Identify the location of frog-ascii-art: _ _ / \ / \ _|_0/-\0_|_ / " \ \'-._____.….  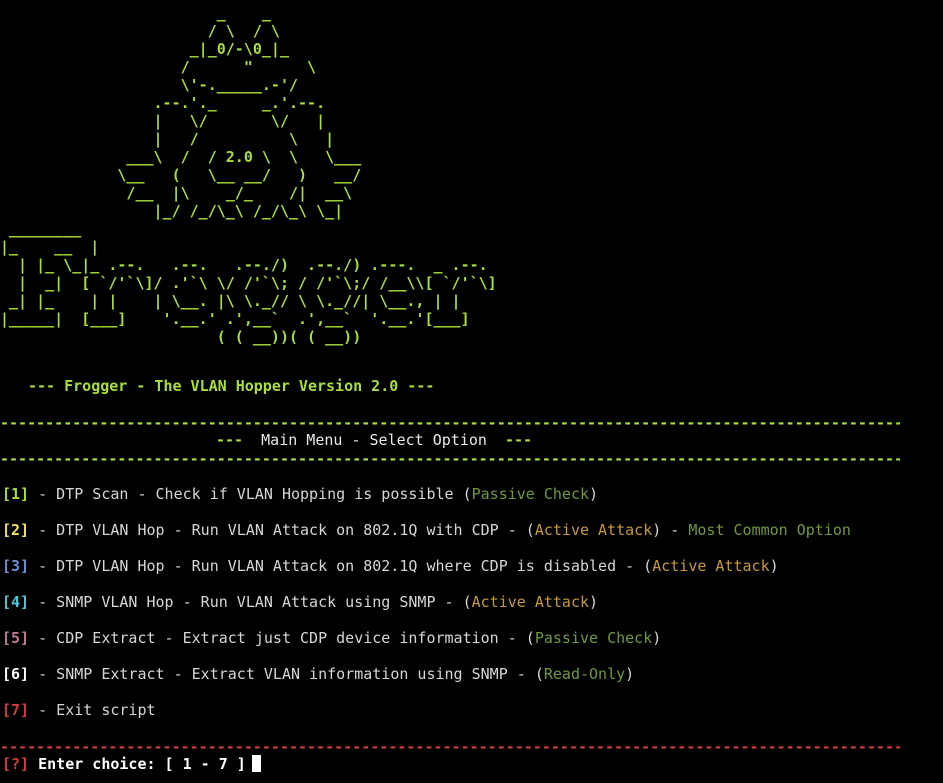
(239, 112).